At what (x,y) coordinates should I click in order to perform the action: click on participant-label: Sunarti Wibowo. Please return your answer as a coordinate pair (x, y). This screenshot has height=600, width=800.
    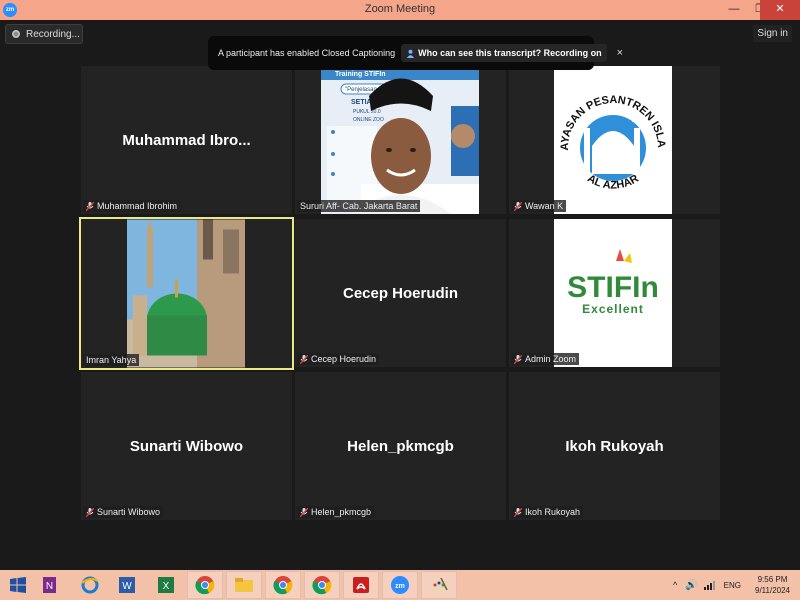
    Looking at the image, I should click on (123, 512).